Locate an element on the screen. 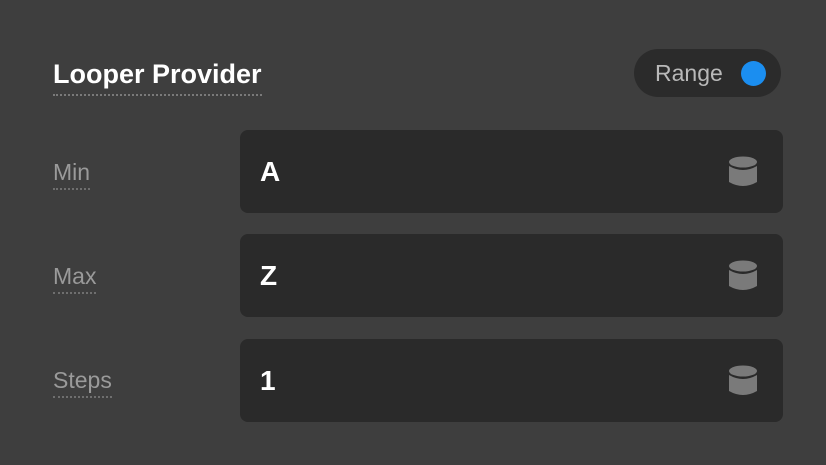 This screenshot has height=465, width=826. min-label: Min is located at coordinates (72, 173).